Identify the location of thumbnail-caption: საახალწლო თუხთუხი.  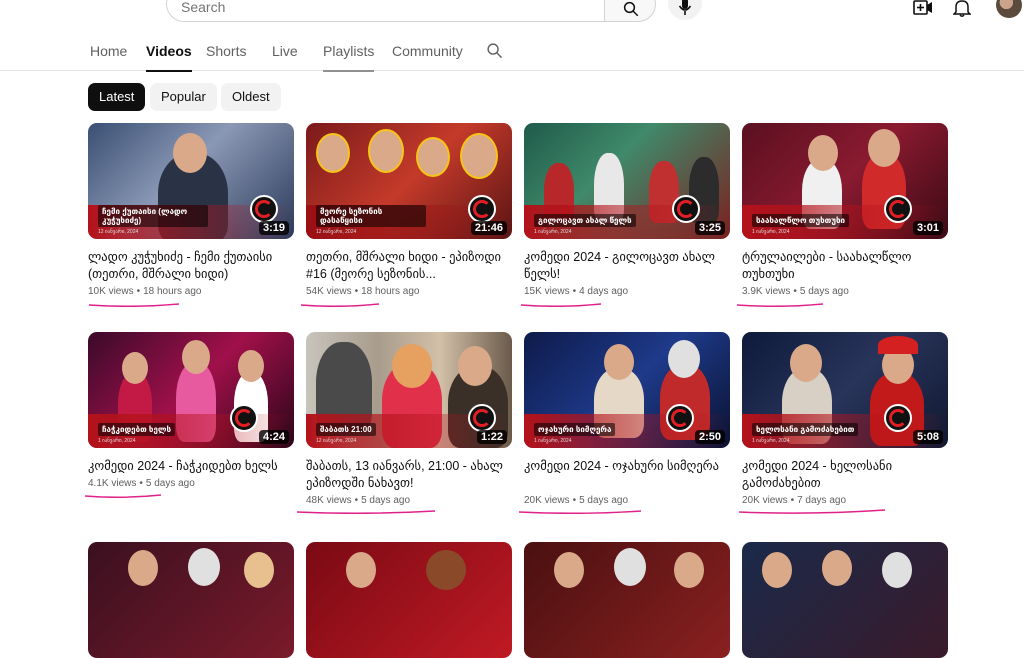
(801, 220).